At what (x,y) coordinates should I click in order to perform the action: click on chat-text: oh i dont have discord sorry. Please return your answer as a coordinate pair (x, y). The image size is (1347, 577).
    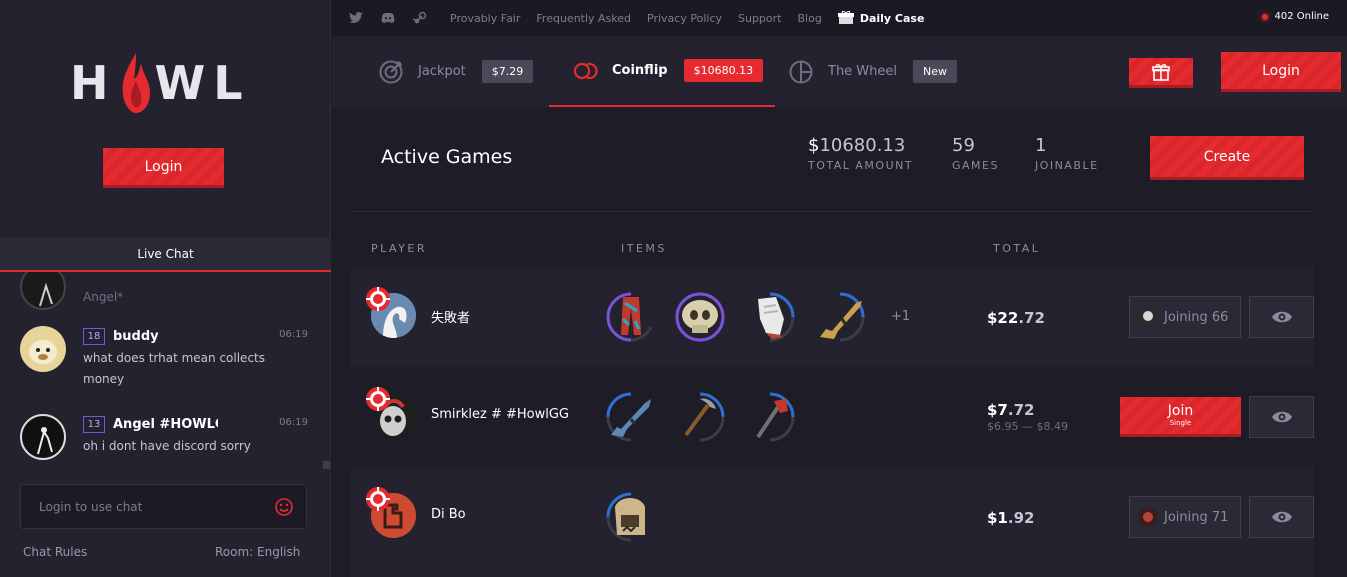
    Looking at the image, I should click on (167, 446).